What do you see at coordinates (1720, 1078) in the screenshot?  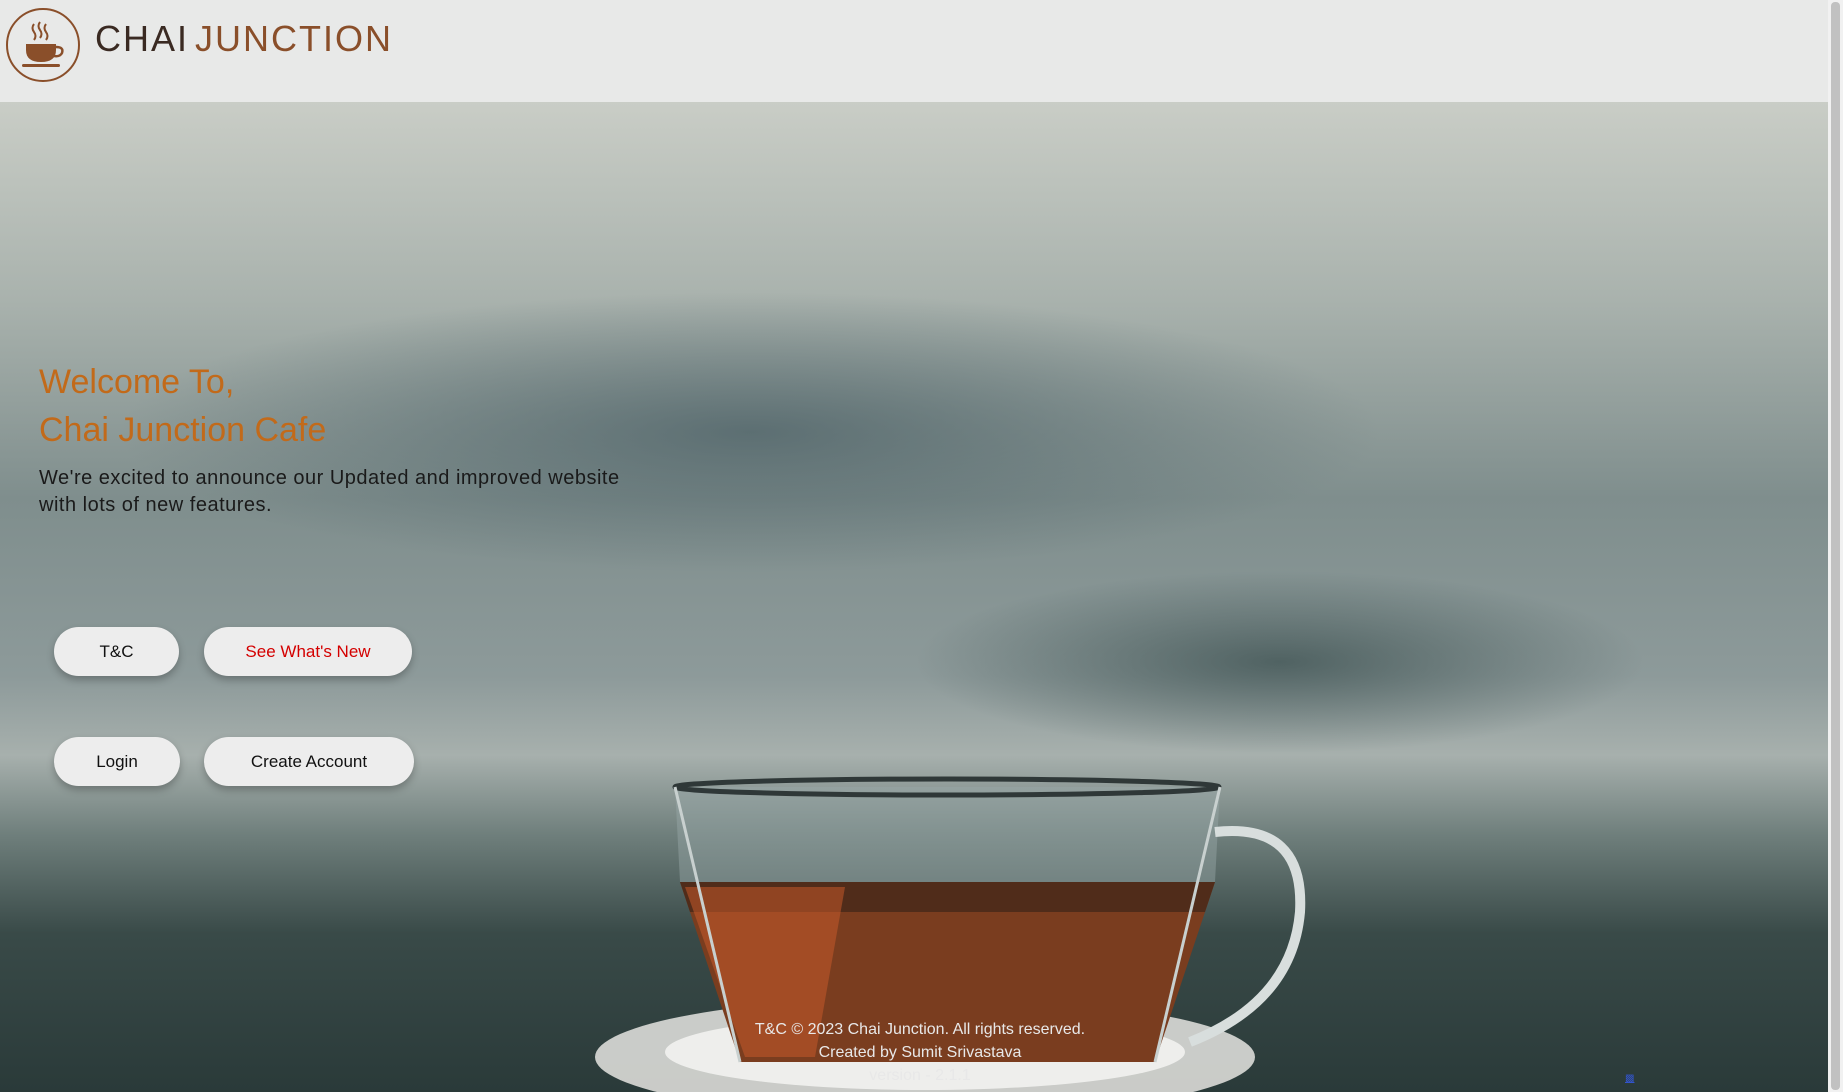 I see `broken-image-link: ▩` at bounding box center [1720, 1078].